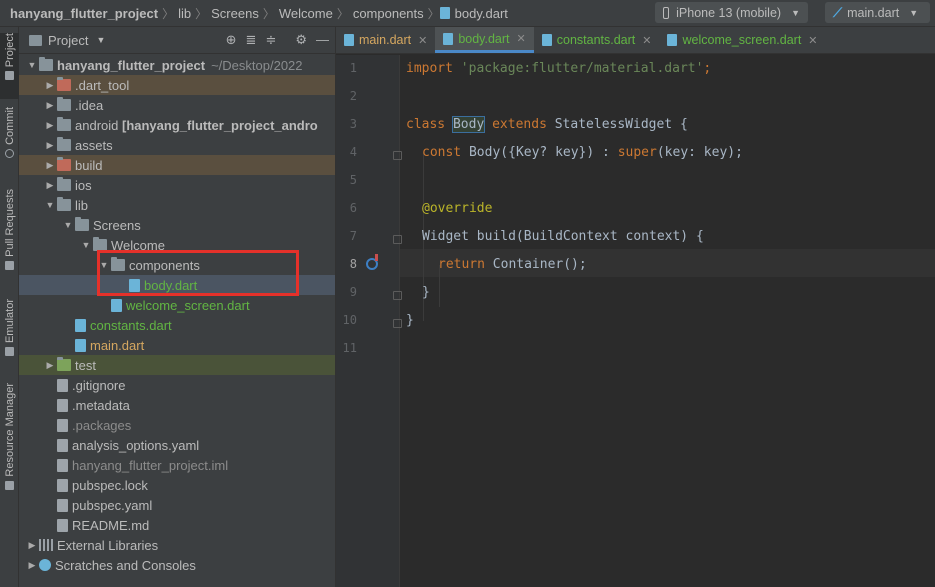 The image size is (935, 587). I want to click on tool-tab-project: Project, so click(9, 66).